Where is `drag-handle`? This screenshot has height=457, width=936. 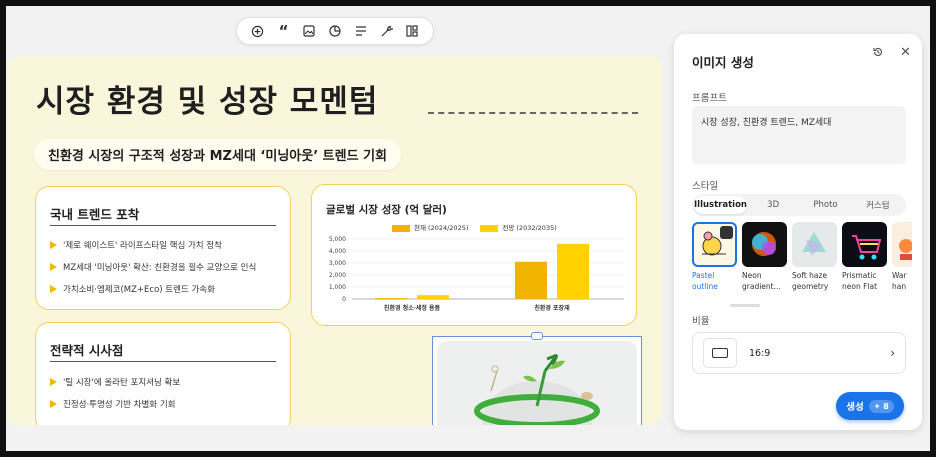
drag-handle is located at coordinates (537, 336).